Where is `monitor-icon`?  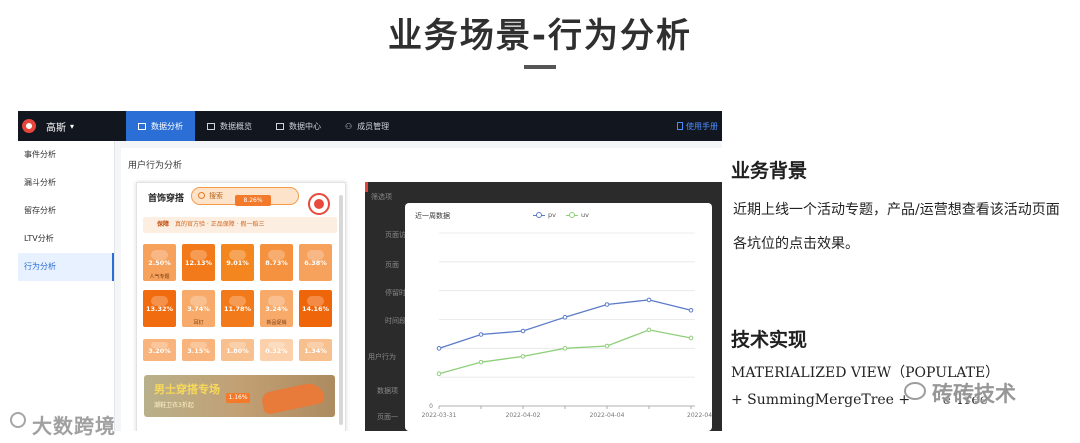
monitor-icon is located at coordinates (211, 126).